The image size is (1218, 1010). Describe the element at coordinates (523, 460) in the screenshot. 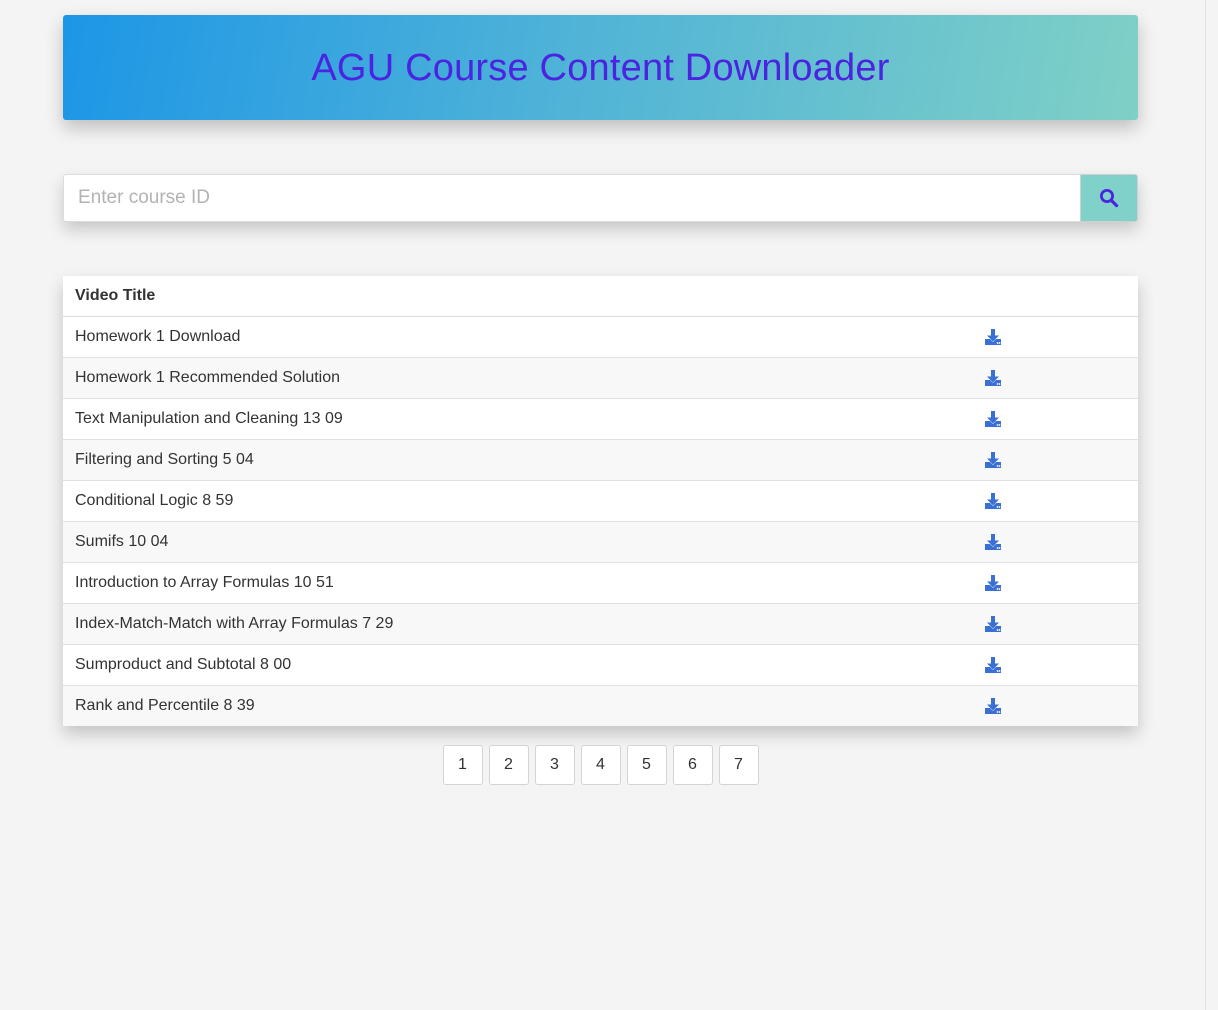

I see `video-title: Filtering and Sorting 5 04` at that location.